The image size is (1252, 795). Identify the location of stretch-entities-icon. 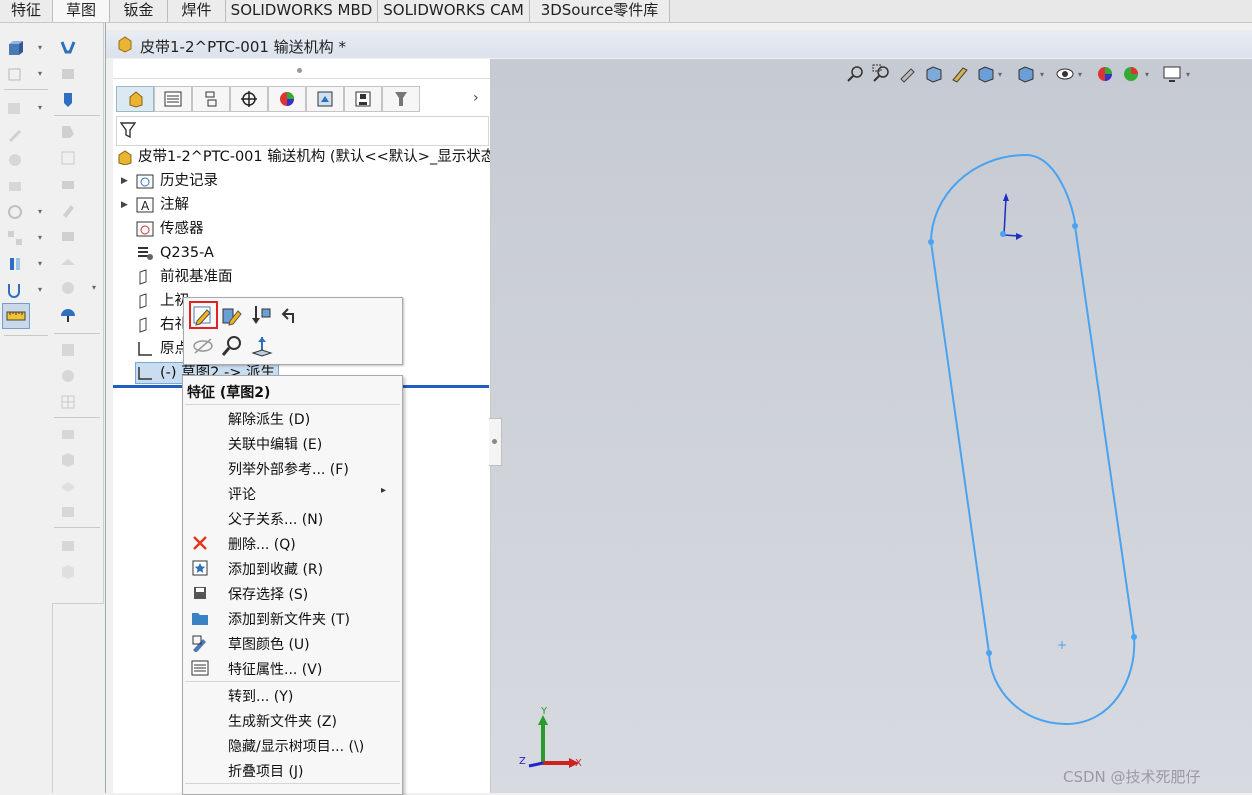
(68, 236).